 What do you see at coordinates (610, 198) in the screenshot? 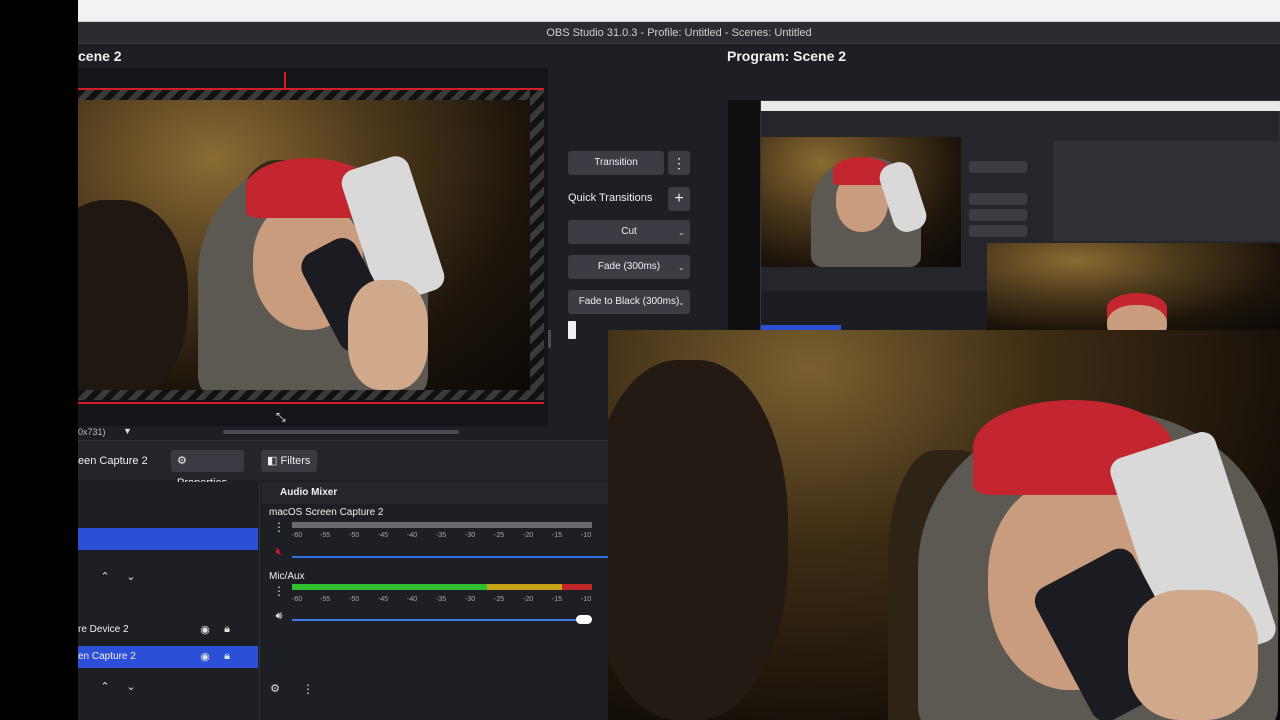
I see `quick-transitions-label: Quick Transitions` at bounding box center [610, 198].